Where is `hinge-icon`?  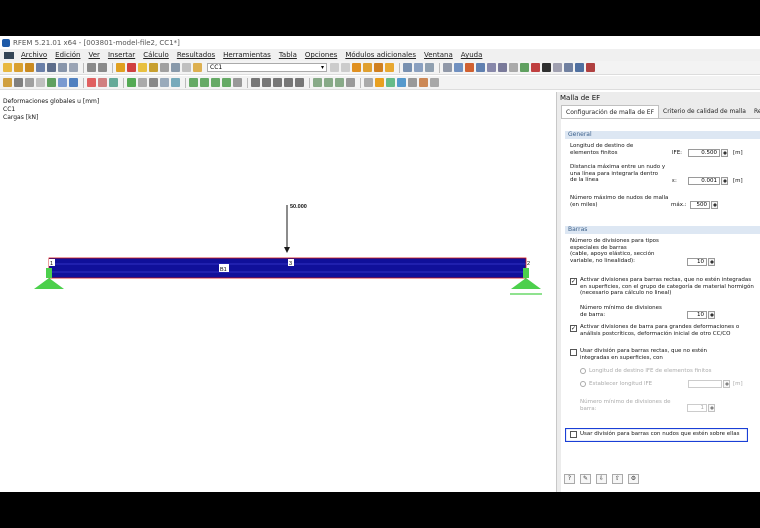
hinge-icon is located at coordinates (102, 82).